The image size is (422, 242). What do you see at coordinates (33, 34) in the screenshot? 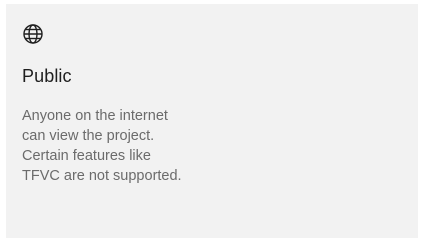
I see `globe-icon` at bounding box center [33, 34].